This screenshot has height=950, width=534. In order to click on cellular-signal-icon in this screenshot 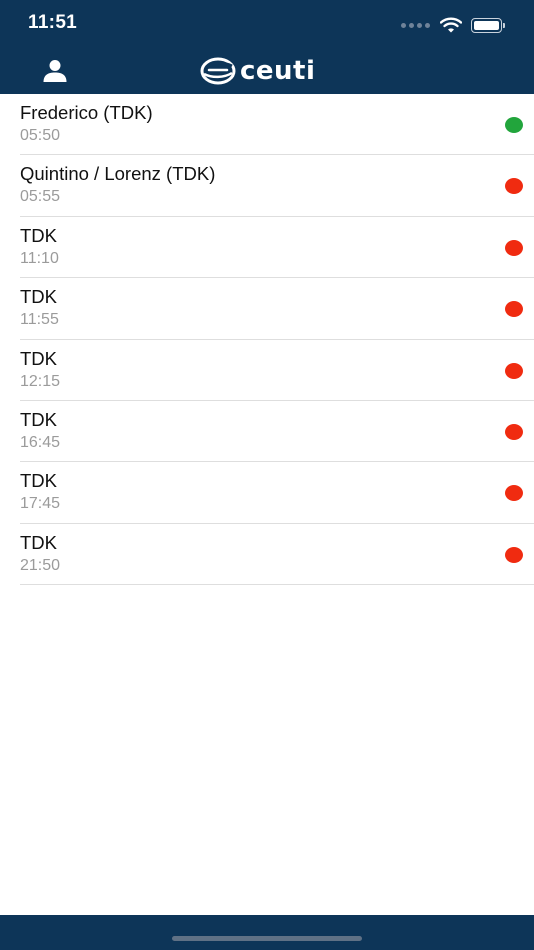, I will do `click(415, 25)`.